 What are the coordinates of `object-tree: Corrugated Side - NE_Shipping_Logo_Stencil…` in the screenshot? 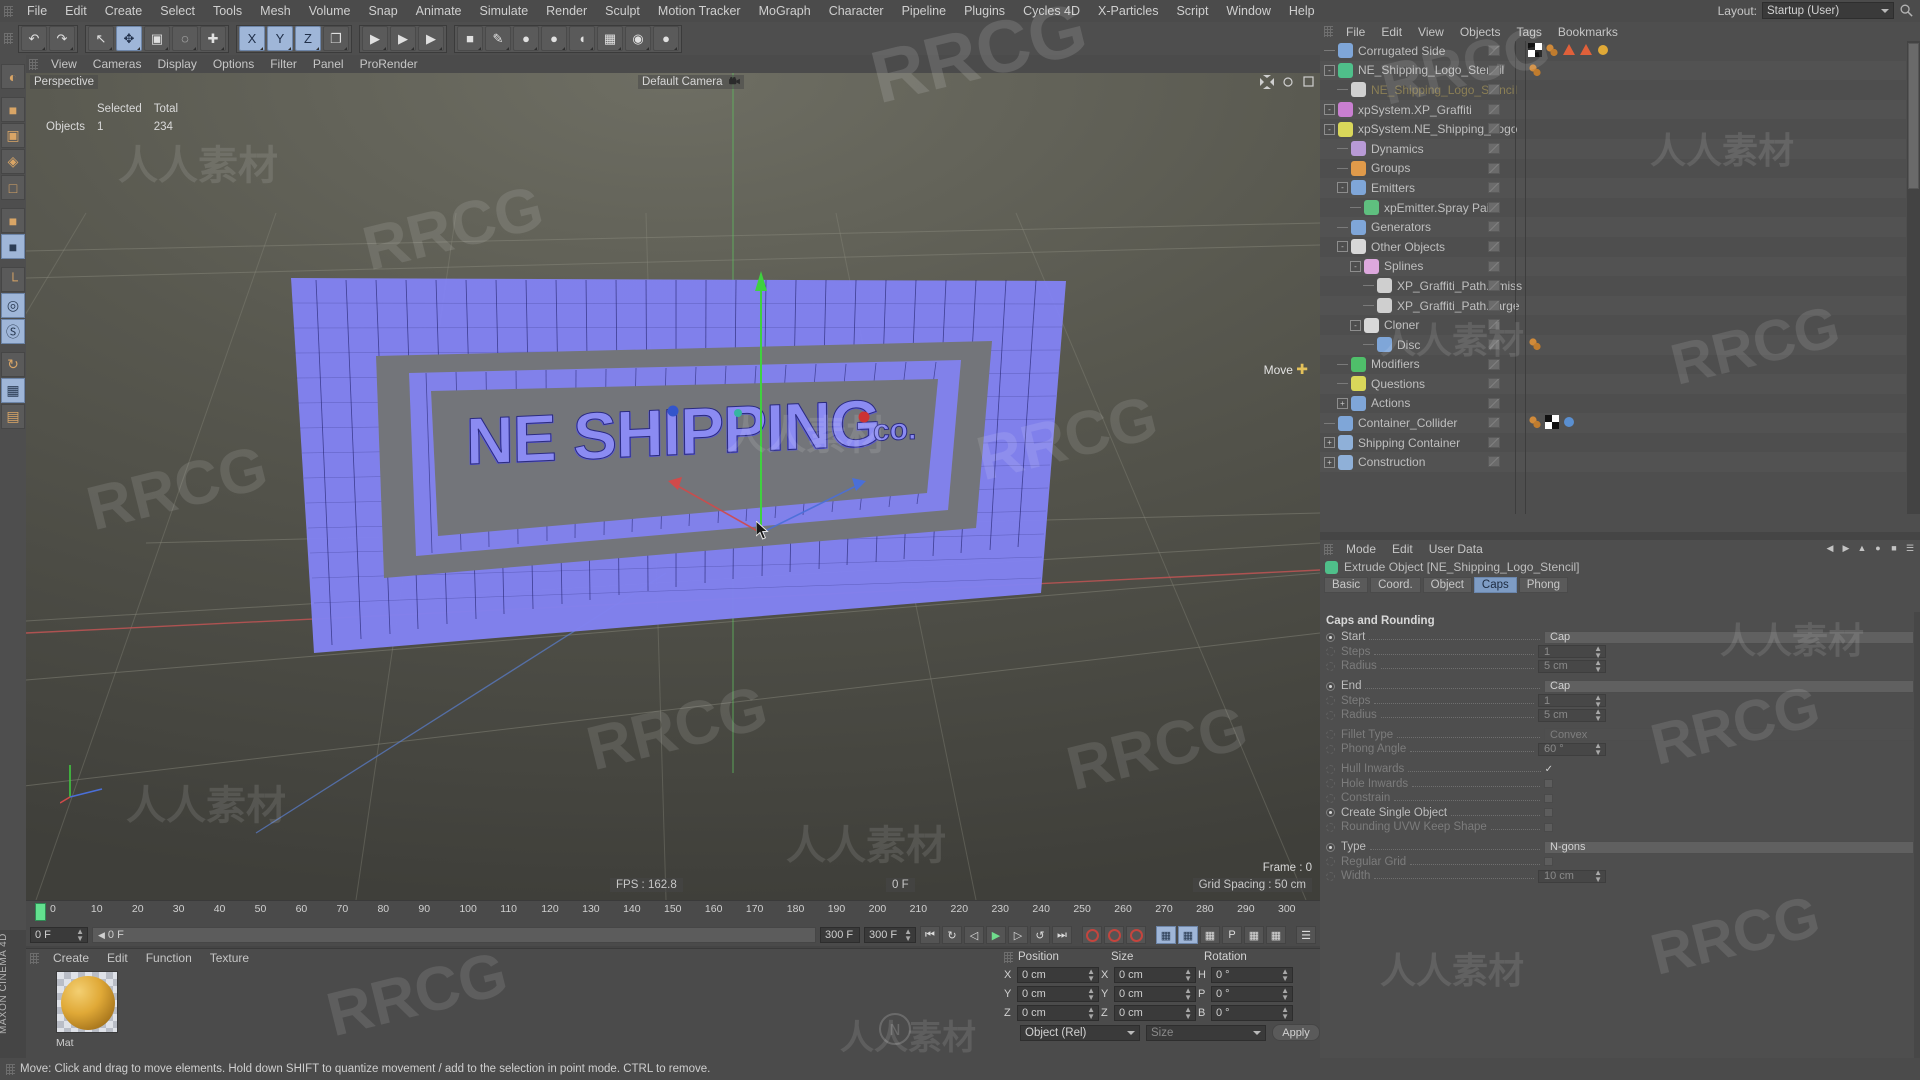 It's located at (1613, 277).